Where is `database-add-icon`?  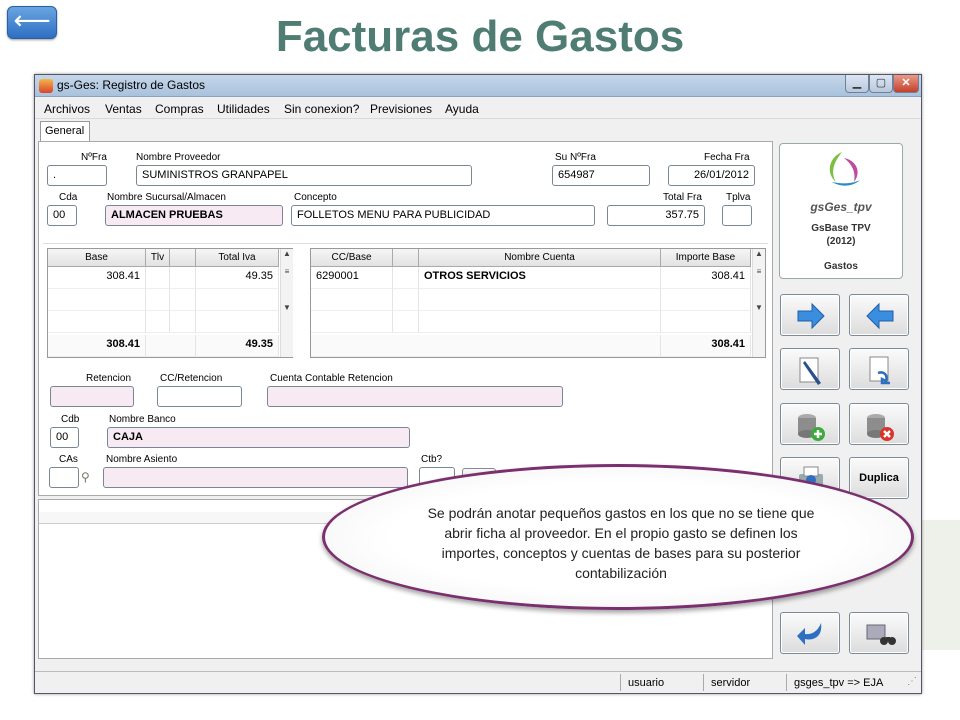 database-add-icon is located at coordinates (811, 427).